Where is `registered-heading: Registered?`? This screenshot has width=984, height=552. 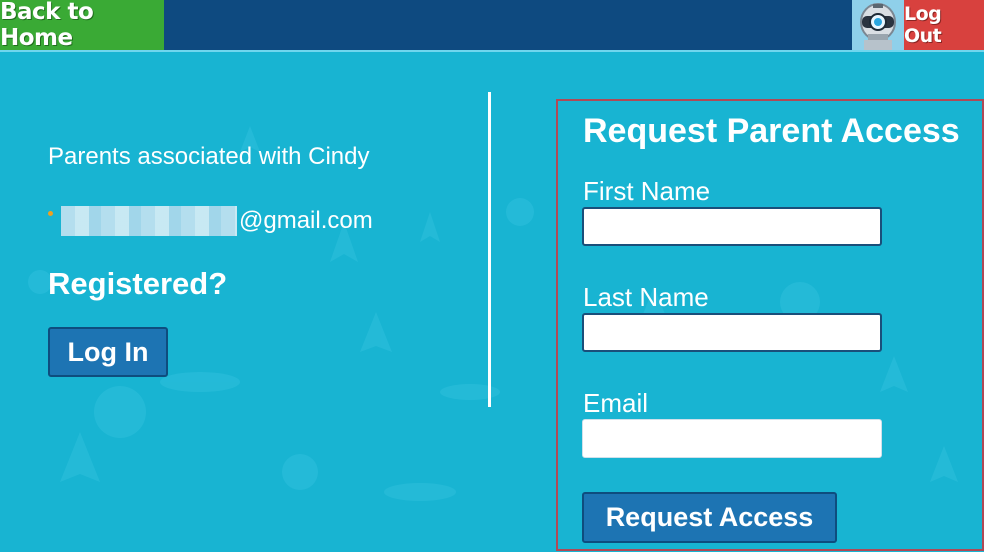
registered-heading: Registered? is located at coordinates (138, 283).